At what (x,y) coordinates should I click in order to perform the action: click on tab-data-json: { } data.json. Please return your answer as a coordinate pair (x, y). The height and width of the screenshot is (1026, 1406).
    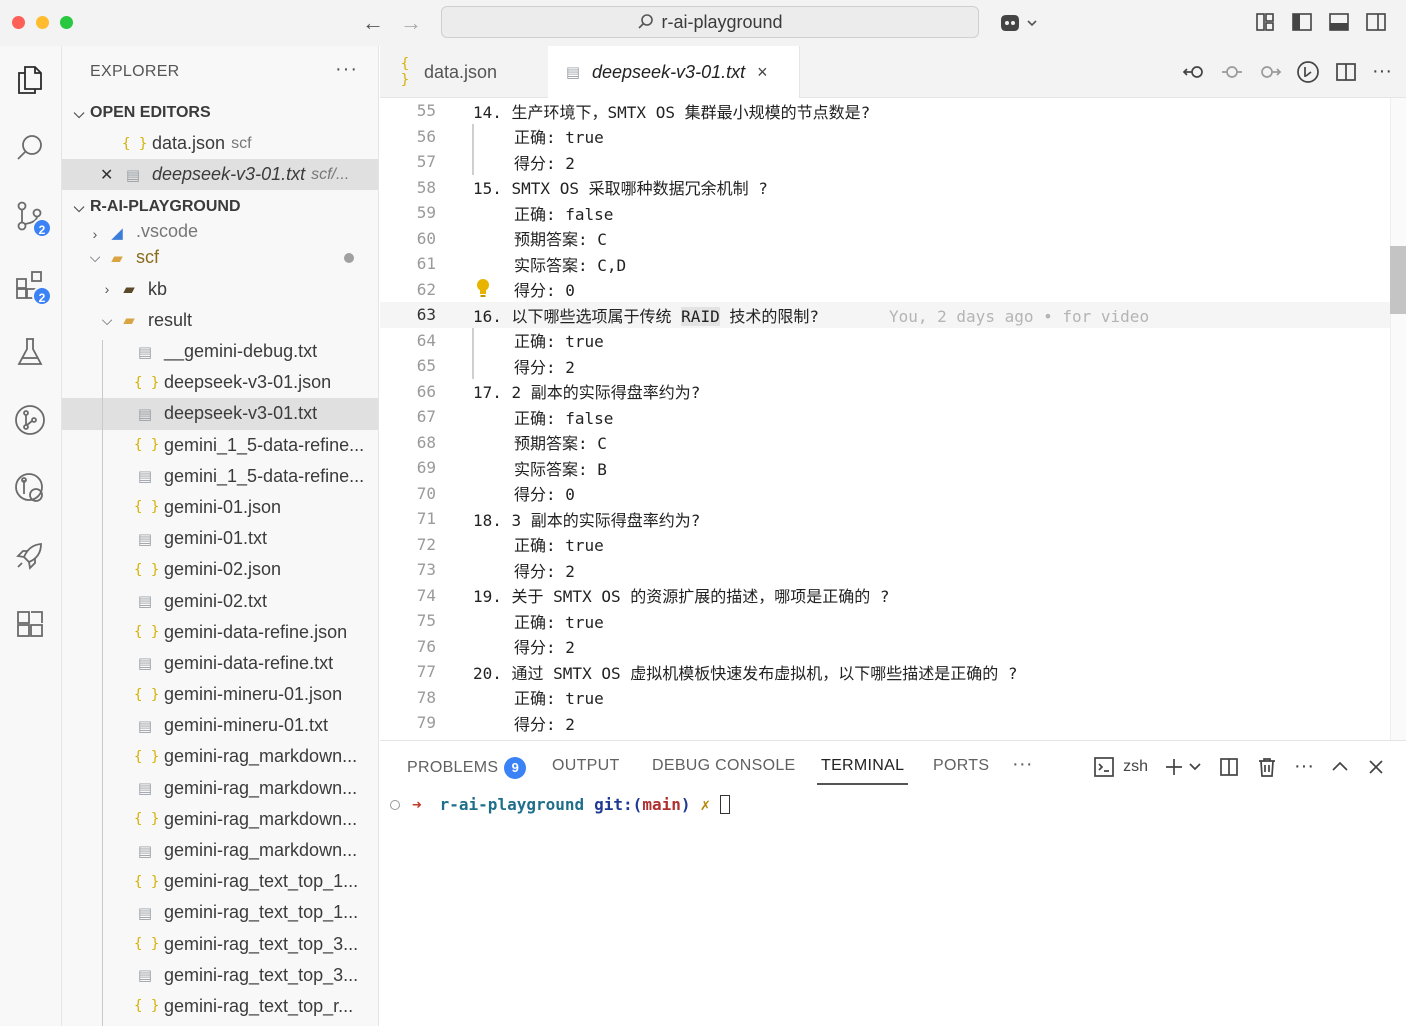
    Looking at the image, I should click on (464, 72).